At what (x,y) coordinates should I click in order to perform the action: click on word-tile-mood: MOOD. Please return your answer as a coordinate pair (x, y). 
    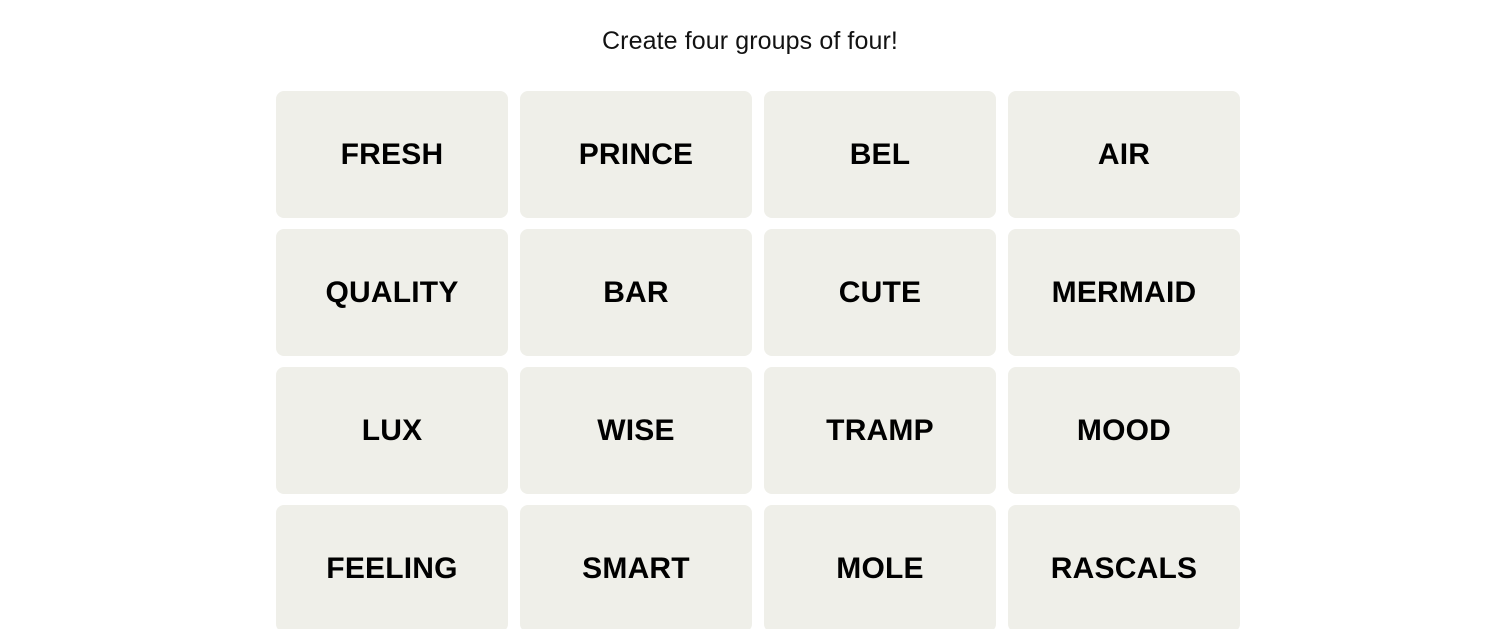
    Looking at the image, I should click on (1124, 430).